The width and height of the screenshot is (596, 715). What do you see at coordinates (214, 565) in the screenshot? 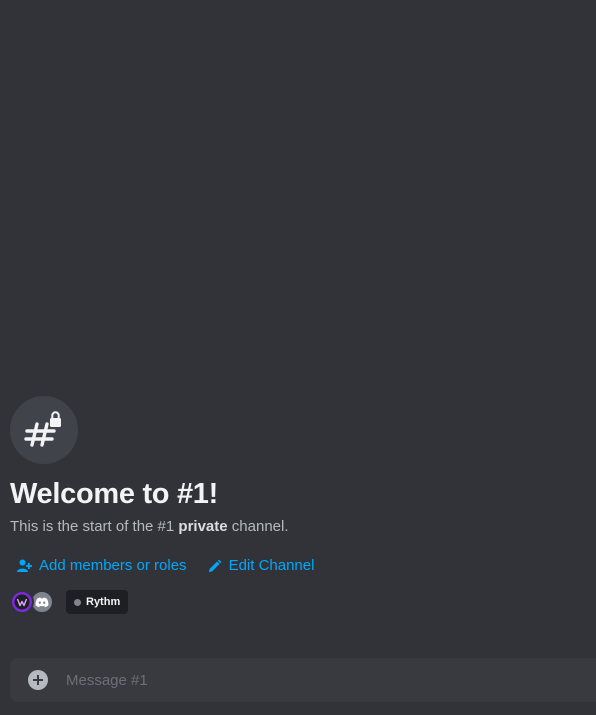
I see `pencil-icon` at bounding box center [214, 565].